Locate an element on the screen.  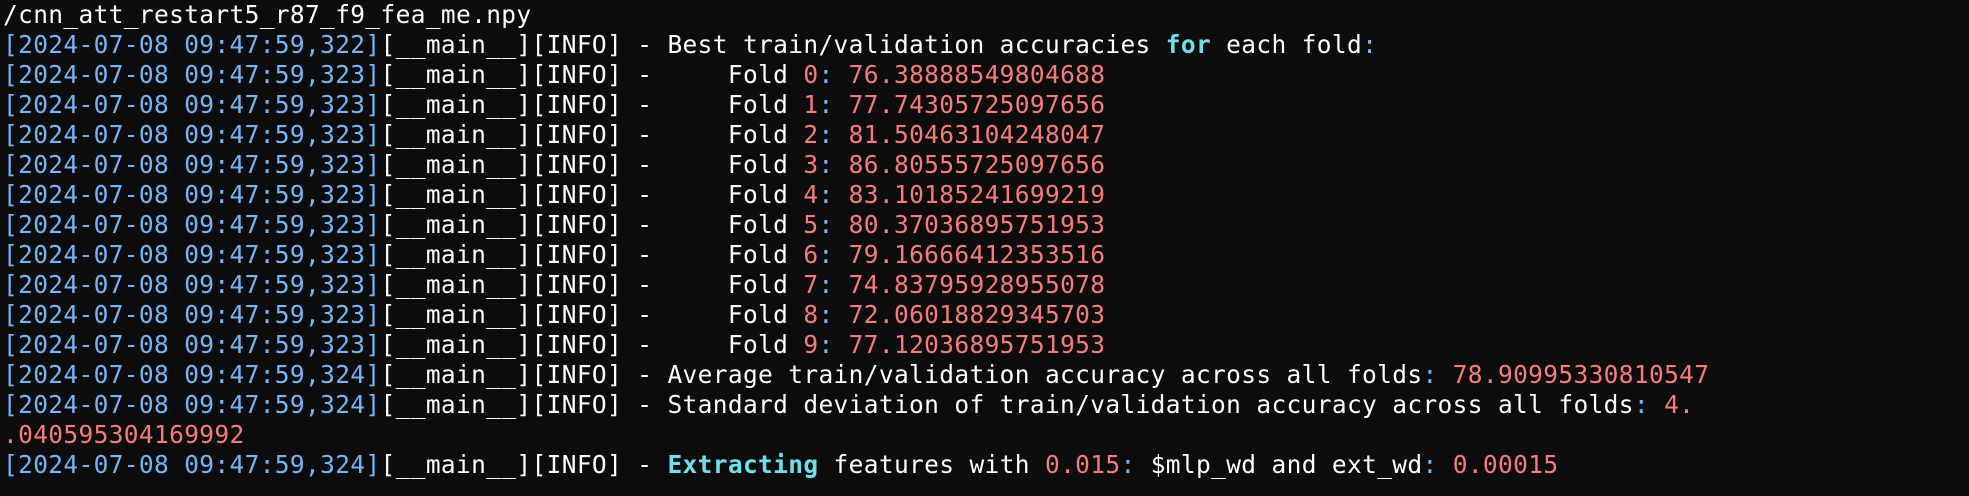
file-path-text: /cnn_att_restart5_r87_f9_fea_me.npy is located at coordinates (267, 14).